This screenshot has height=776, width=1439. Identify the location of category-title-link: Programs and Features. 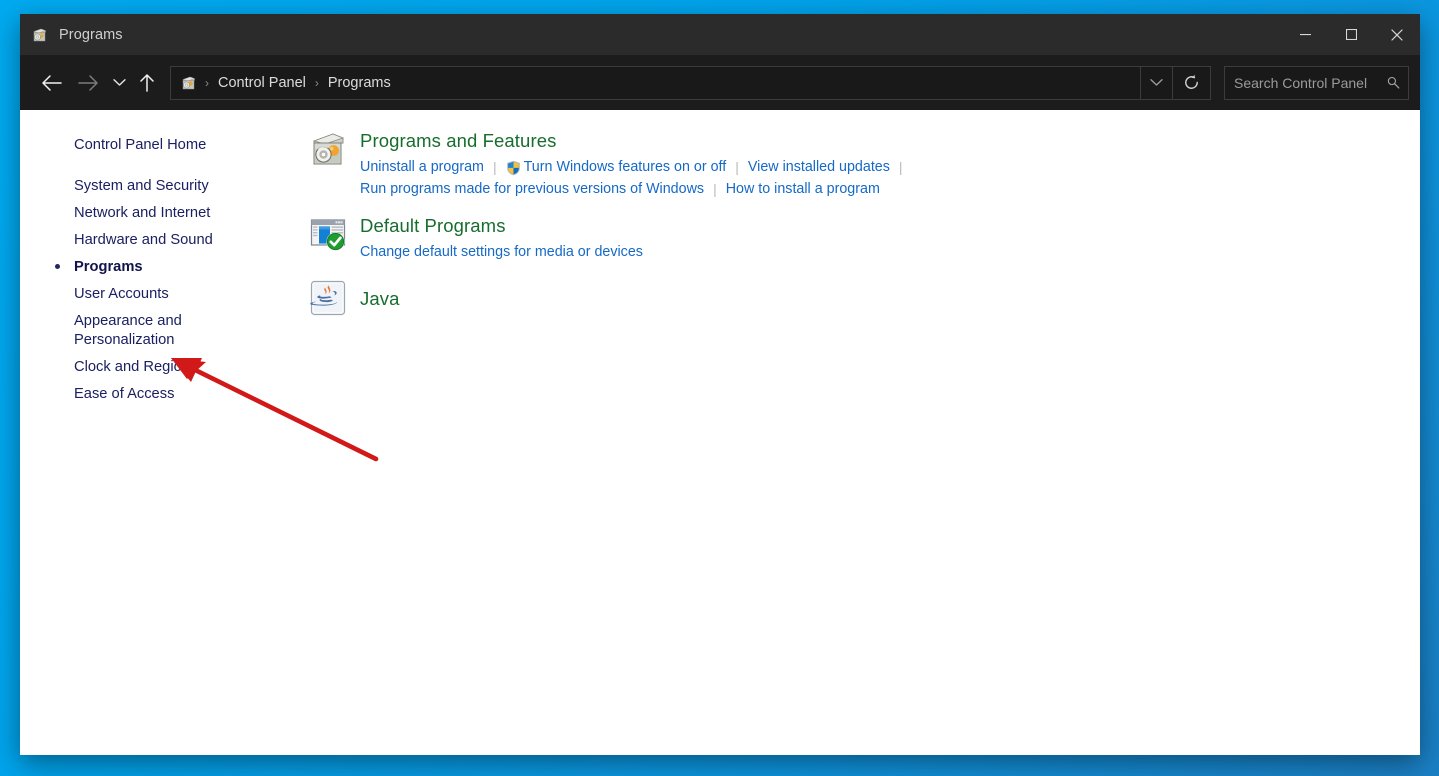
(458, 141).